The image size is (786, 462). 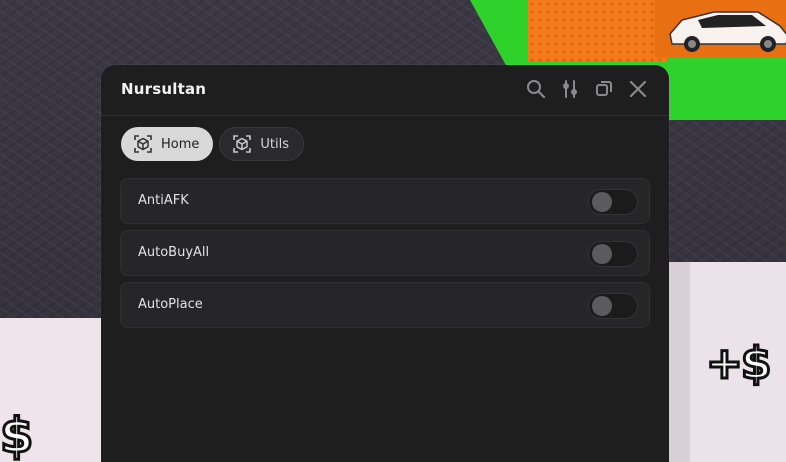 I want to click on minimize-icon, so click(x=604, y=89).